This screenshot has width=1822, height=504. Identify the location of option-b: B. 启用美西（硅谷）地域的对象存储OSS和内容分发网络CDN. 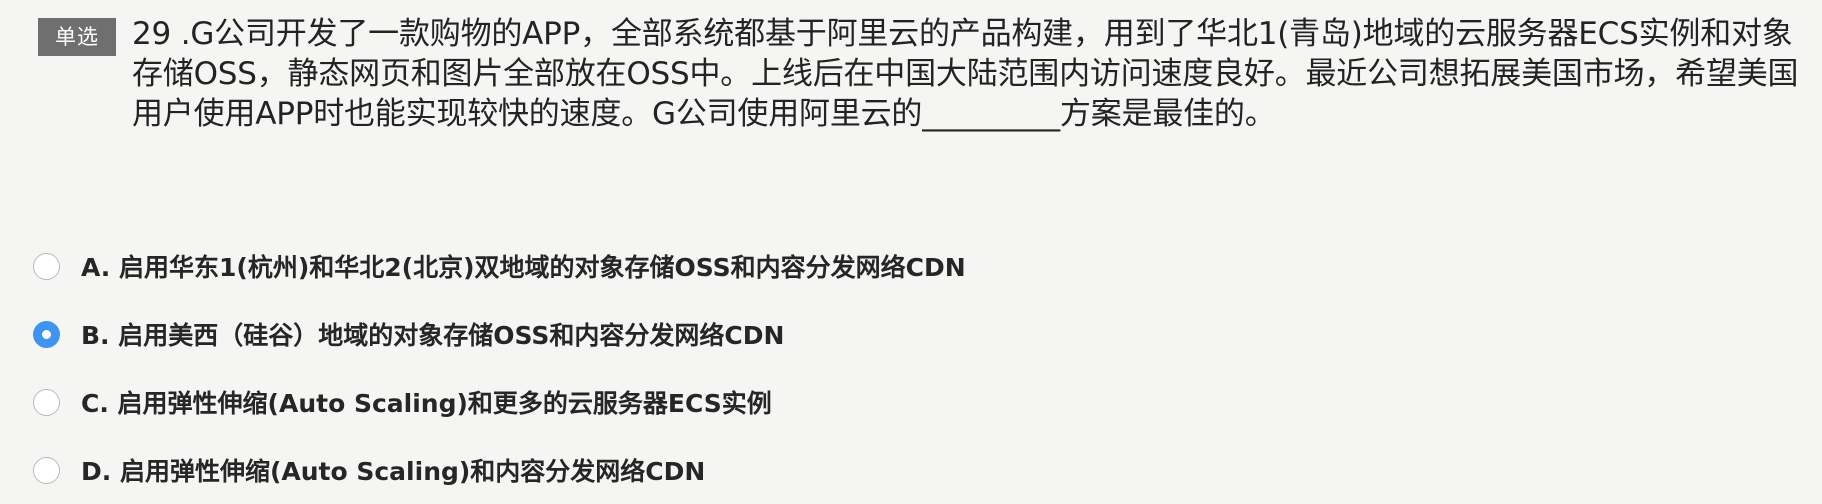
(883, 334).